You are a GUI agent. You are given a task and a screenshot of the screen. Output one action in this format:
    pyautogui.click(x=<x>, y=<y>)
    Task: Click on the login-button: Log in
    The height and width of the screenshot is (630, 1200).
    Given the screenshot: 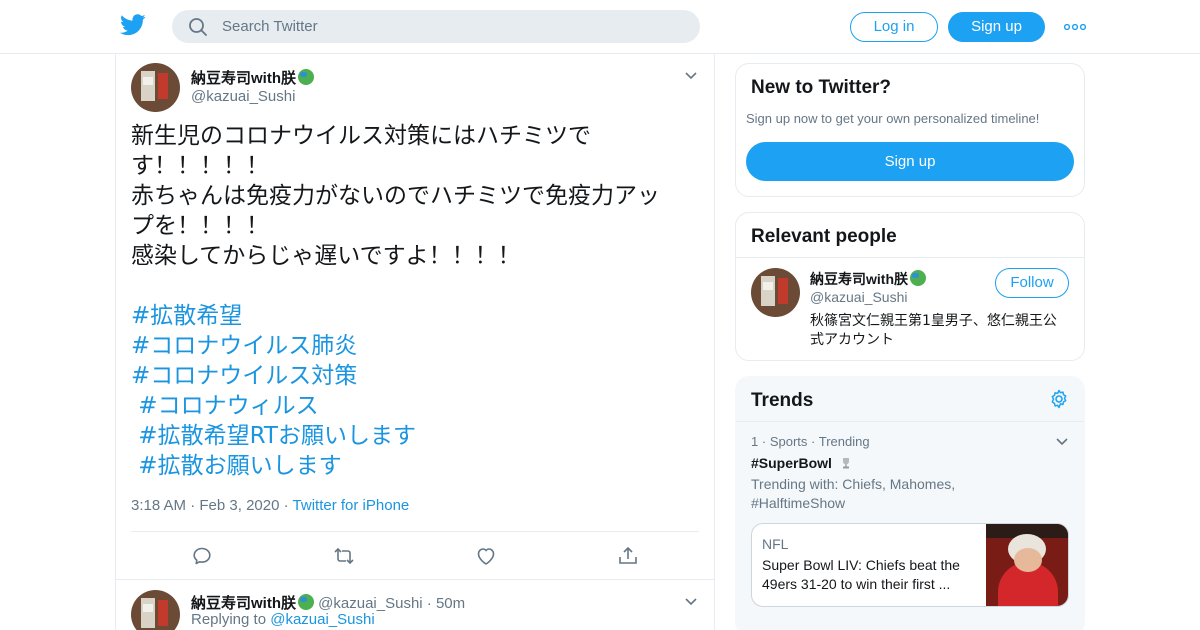 What is the action you would take?
    pyautogui.click(x=894, y=27)
    